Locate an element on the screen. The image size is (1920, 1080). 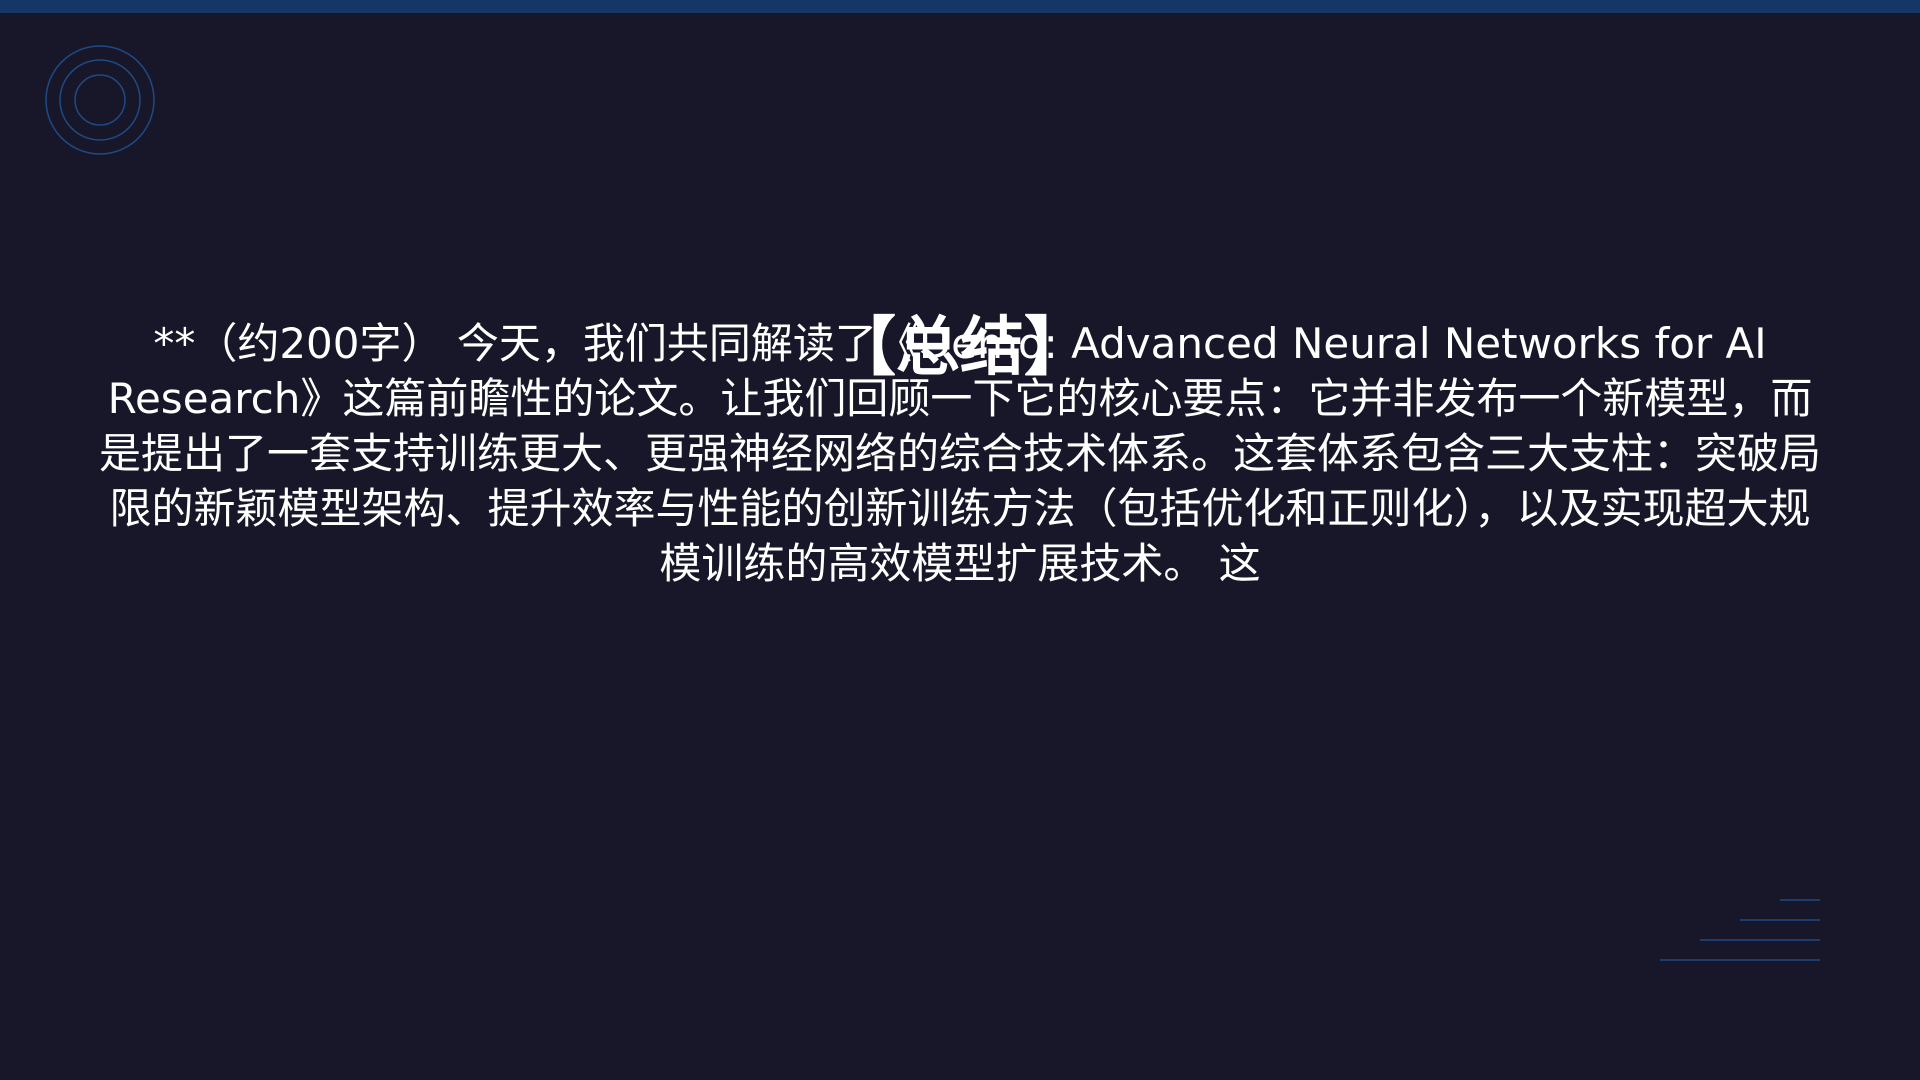
concentric-circles-icon is located at coordinates (100, 100).